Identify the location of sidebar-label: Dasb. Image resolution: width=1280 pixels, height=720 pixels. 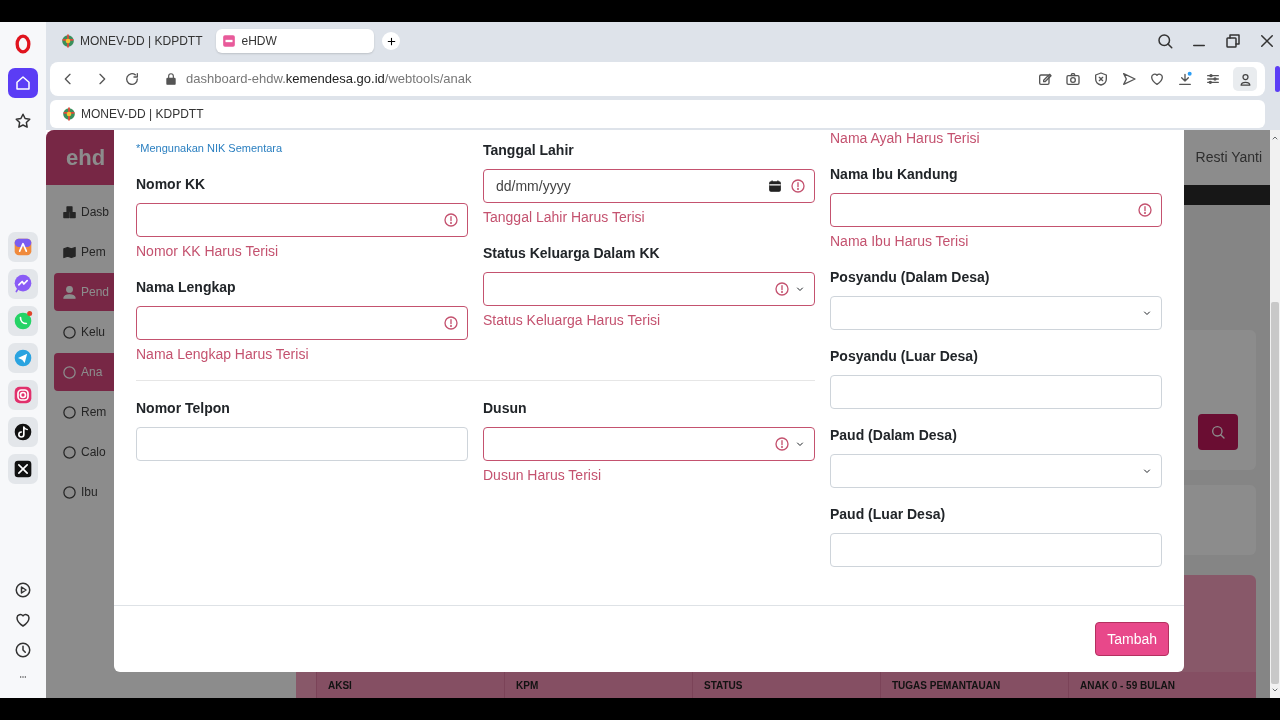
(95, 212).